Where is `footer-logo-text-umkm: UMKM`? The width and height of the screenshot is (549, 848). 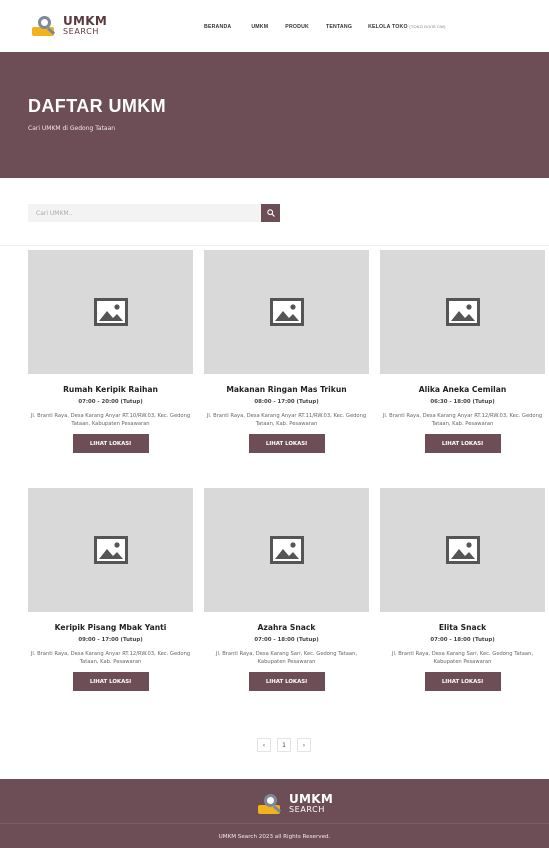 footer-logo-text-umkm: UMKM is located at coordinates (311, 798).